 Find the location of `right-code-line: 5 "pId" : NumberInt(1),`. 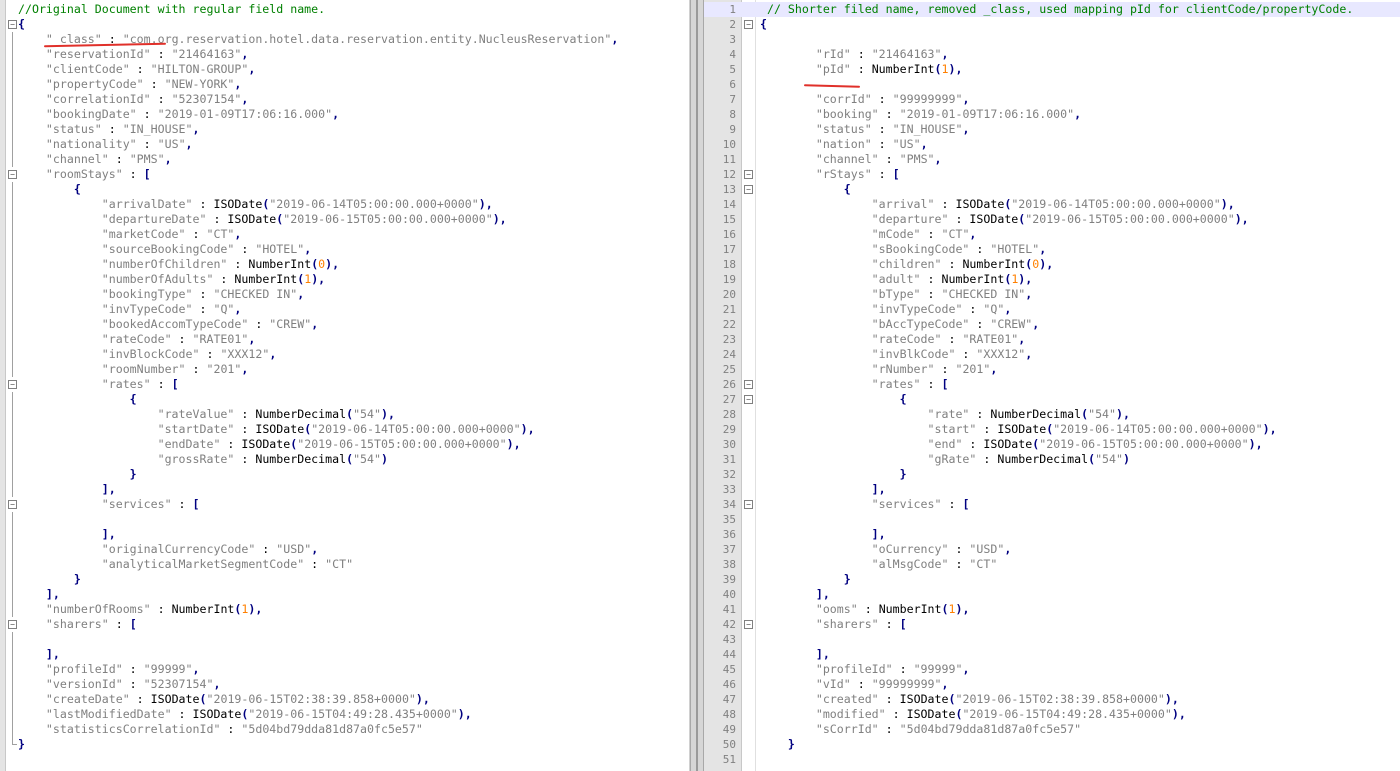

right-code-line: 5 "pId" : NumberInt(1), is located at coordinates (1052, 69).